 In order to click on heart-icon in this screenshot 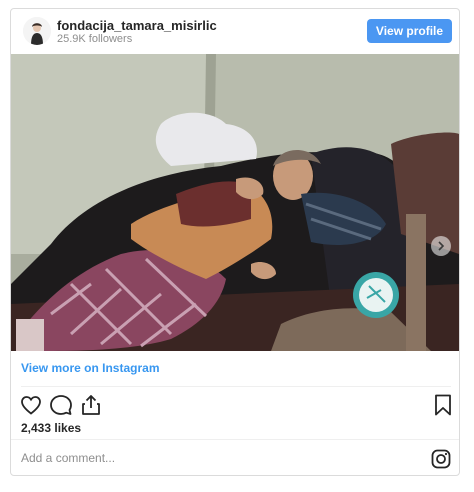, I will do `click(31, 405)`.